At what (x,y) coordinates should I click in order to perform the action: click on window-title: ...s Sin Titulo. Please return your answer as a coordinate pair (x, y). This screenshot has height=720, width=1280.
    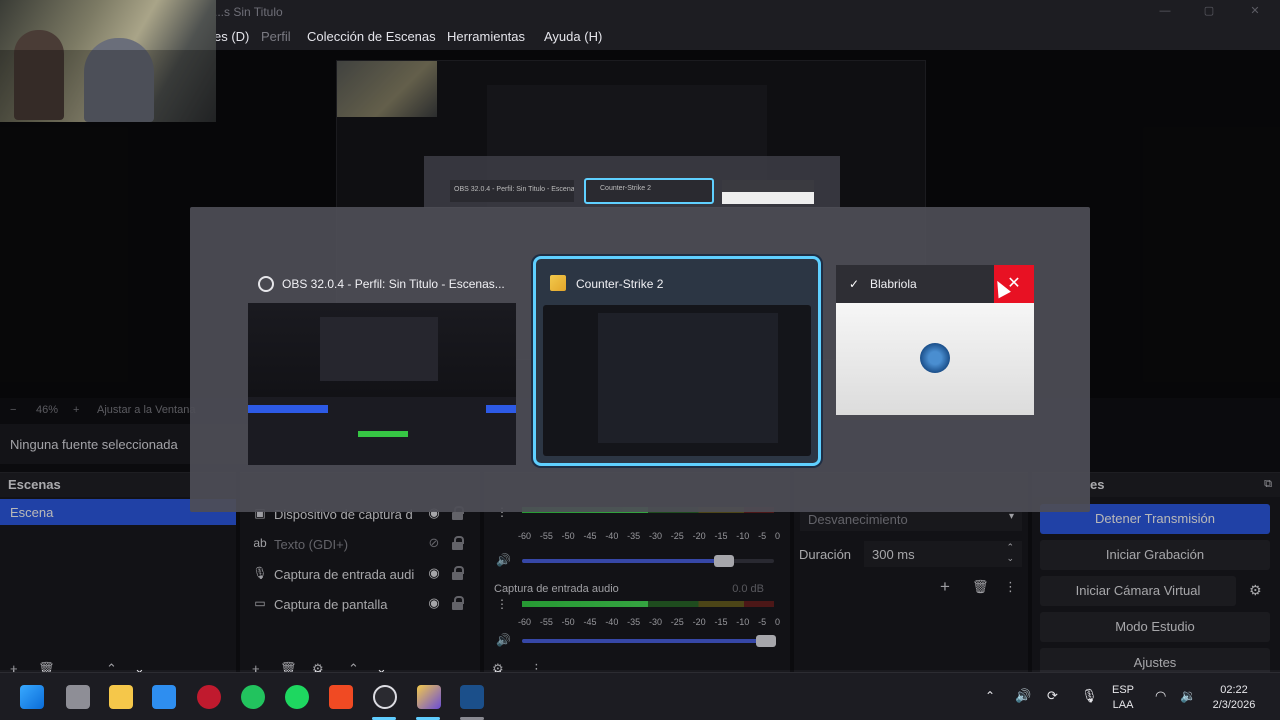
    Looking at the image, I should click on (248, 12).